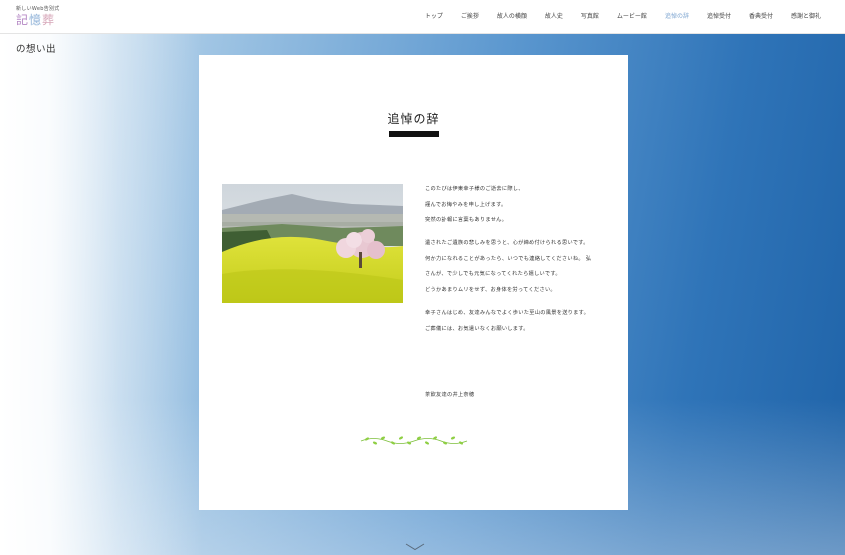 The width and height of the screenshot is (845, 555). What do you see at coordinates (36, 49) in the screenshot?
I see `page-title: の想い出` at bounding box center [36, 49].